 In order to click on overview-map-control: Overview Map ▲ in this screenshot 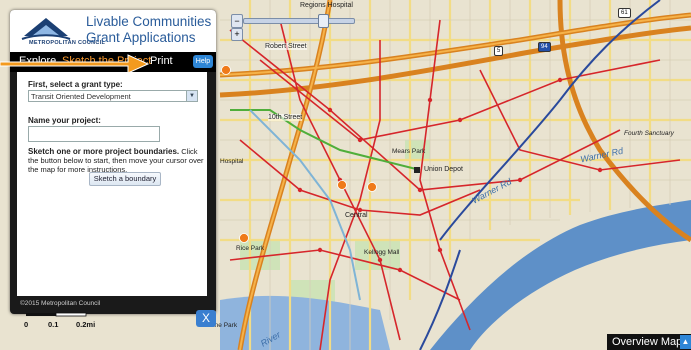, I will do `click(649, 342)`.